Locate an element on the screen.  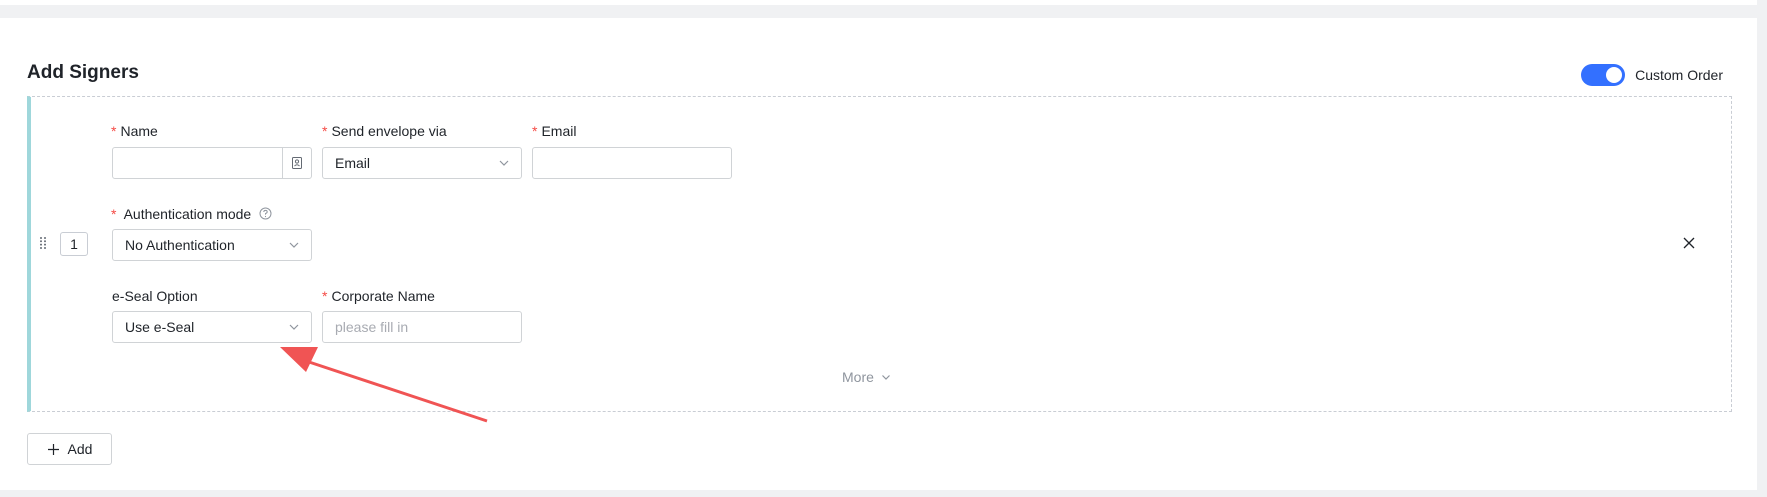
eseal-label: e-Seal Option is located at coordinates (155, 296).